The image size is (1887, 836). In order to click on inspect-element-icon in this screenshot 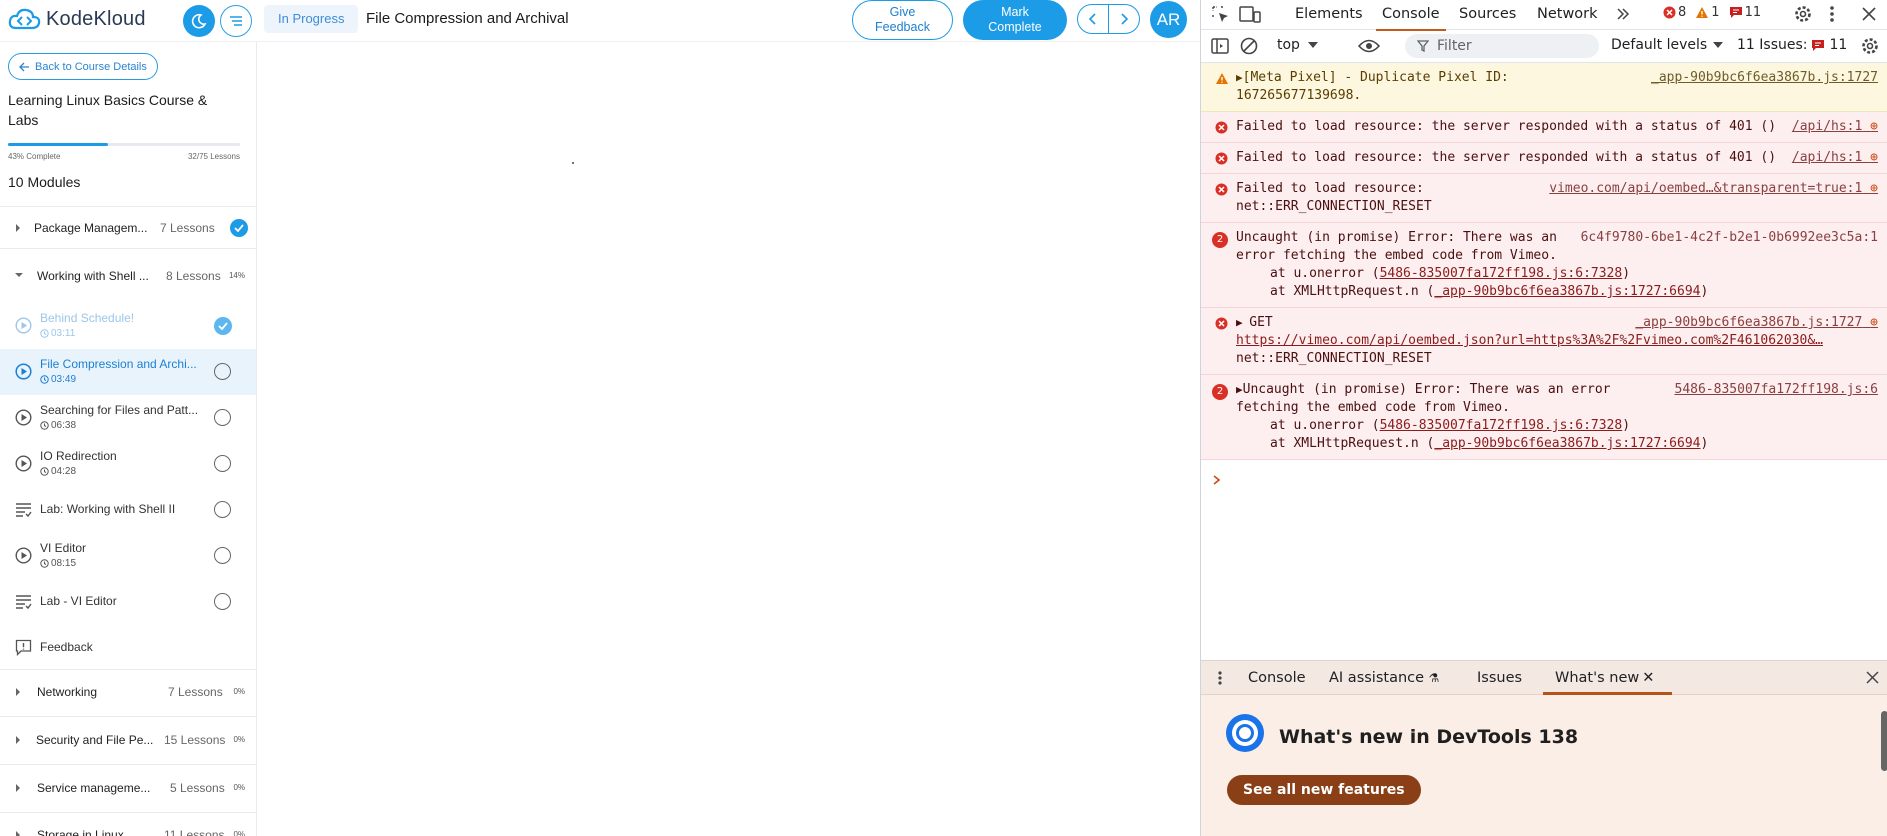, I will do `click(1220, 14)`.